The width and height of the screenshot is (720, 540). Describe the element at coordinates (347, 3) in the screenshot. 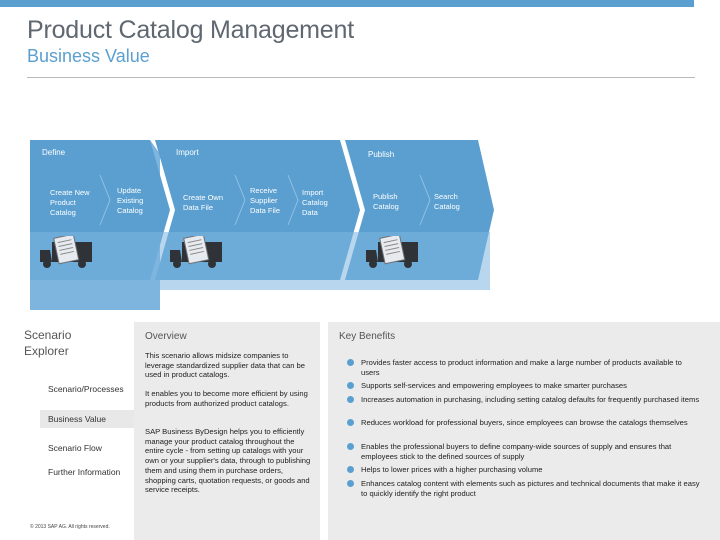

I see `top-accent-bar` at that location.